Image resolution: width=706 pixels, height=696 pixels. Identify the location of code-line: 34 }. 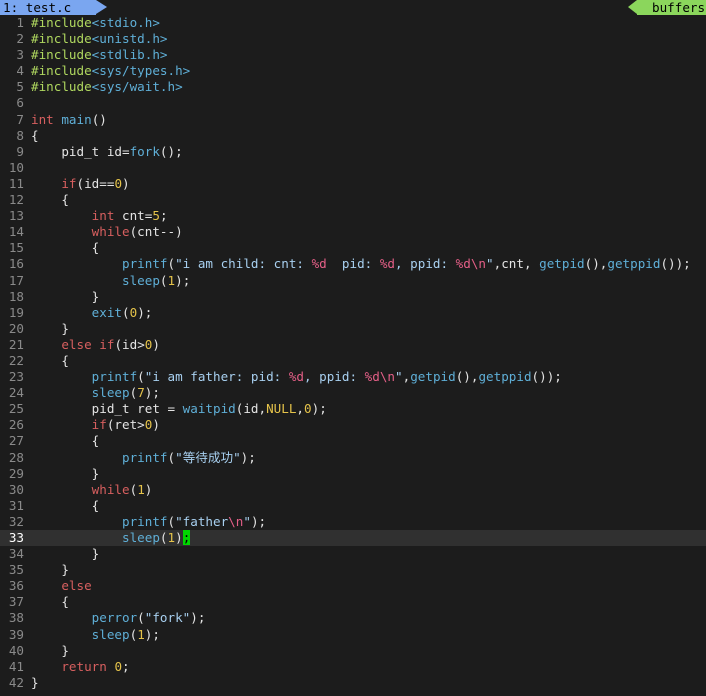
(353, 554).